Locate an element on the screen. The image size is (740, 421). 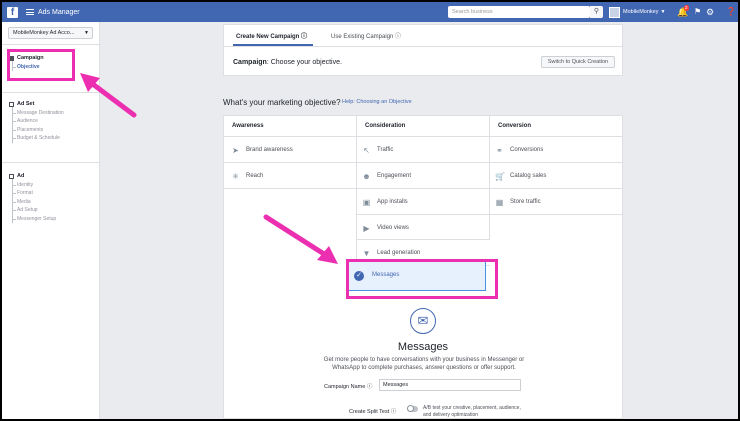
annotation-arrow-messages is located at coordinates (300, 239).